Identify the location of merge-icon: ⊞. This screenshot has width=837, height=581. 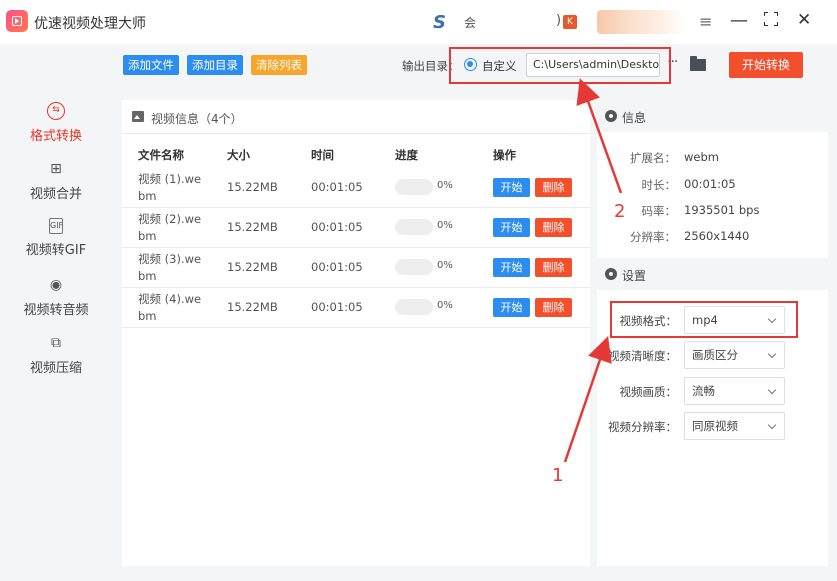
(56, 169).